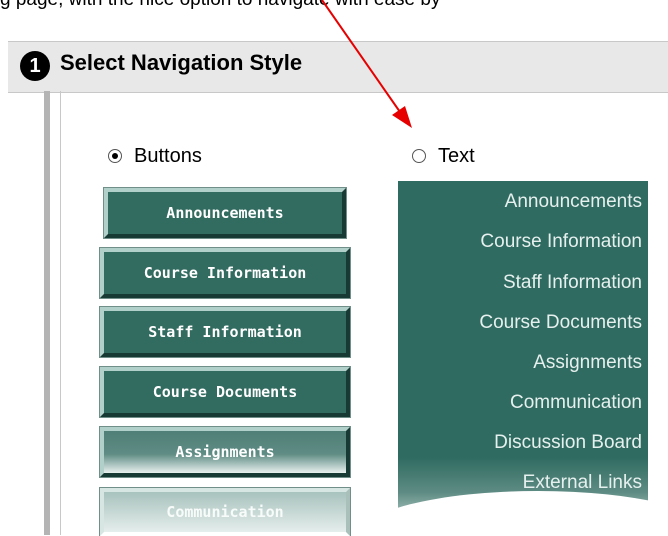  What do you see at coordinates (402, 117) in the screenshot?
I see `arrow-head-icon` at bounding box center [402, 117].